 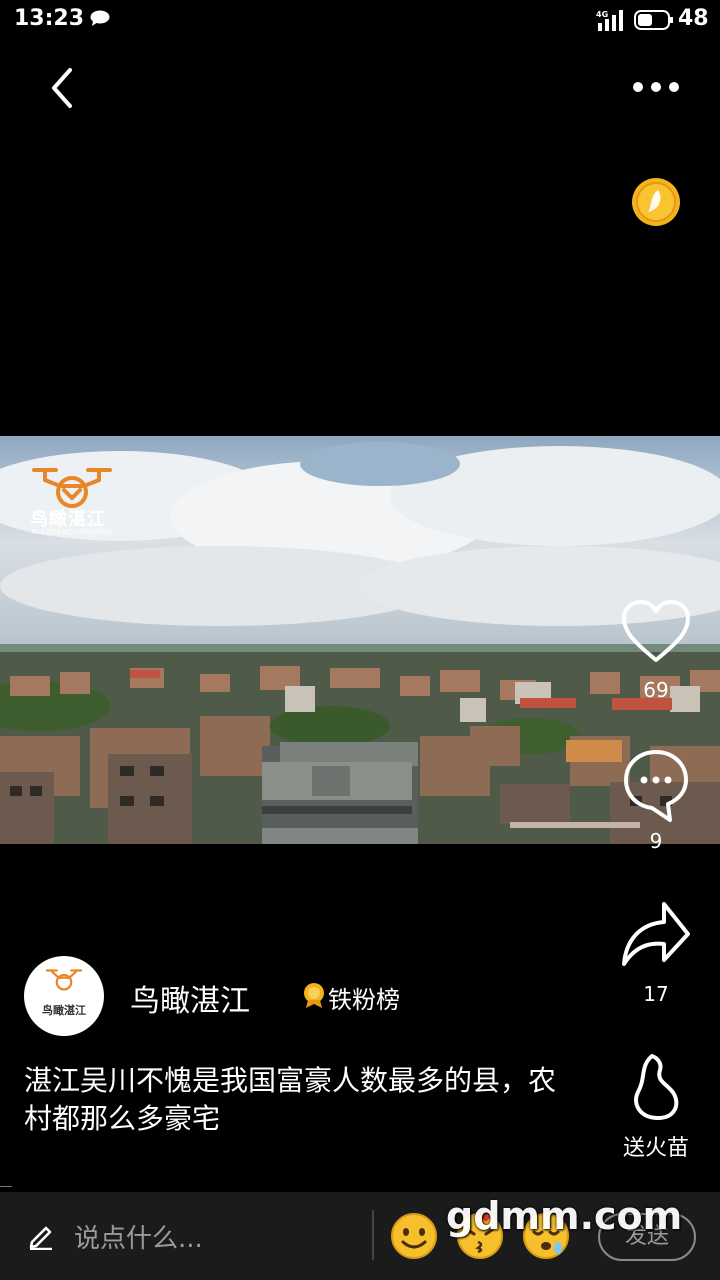 I want to click on back-button, so click(x=63, y=88).